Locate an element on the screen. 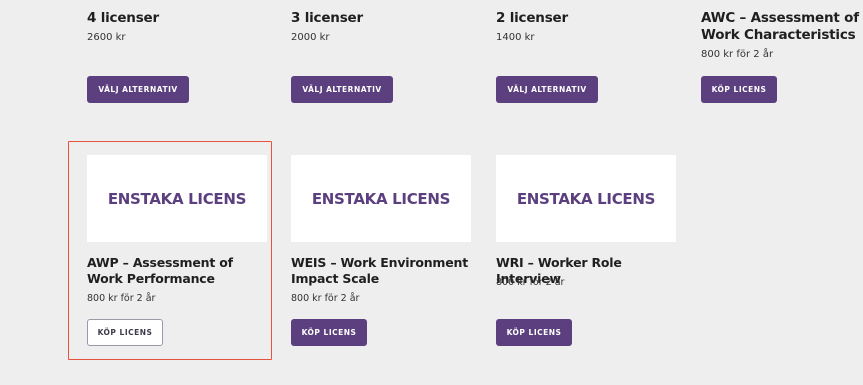 The height and width of the screenshot is (385, 863). product-card-2-licenses: 2 licenser 1400 kr is located at coordinates (586, 26).